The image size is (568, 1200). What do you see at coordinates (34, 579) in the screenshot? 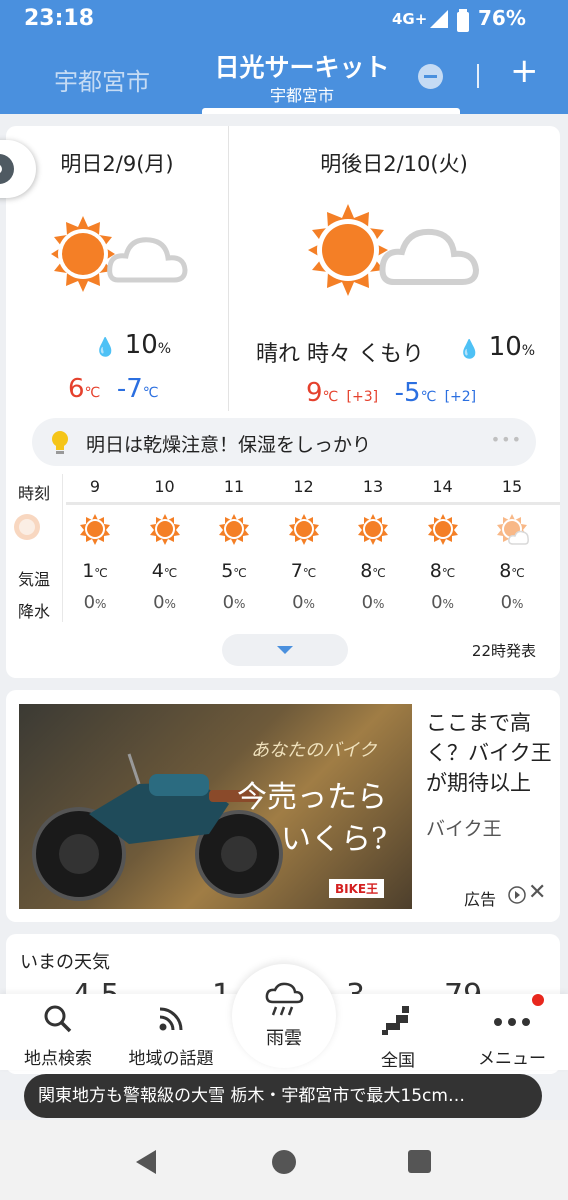
I see `hourly-temp-label: 気温` at bounding box center [34, 579].